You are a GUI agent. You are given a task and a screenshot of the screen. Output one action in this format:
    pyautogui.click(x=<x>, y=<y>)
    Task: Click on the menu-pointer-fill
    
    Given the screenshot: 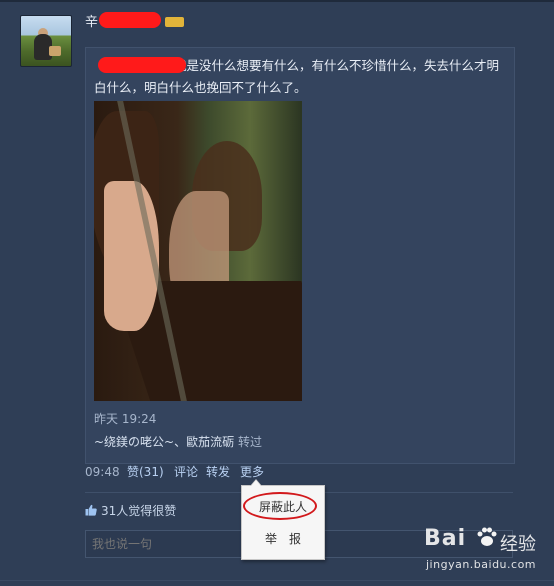 What is the action you would take?
    pyautogui.click(x=256, y=483)
    